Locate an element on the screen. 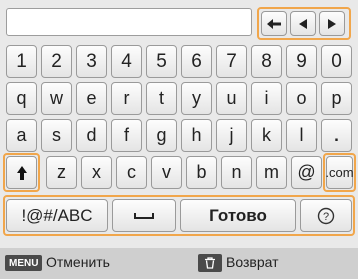 This screenshot has width=358, height=279. key-2: 2 is located at coordinates (56, 61).